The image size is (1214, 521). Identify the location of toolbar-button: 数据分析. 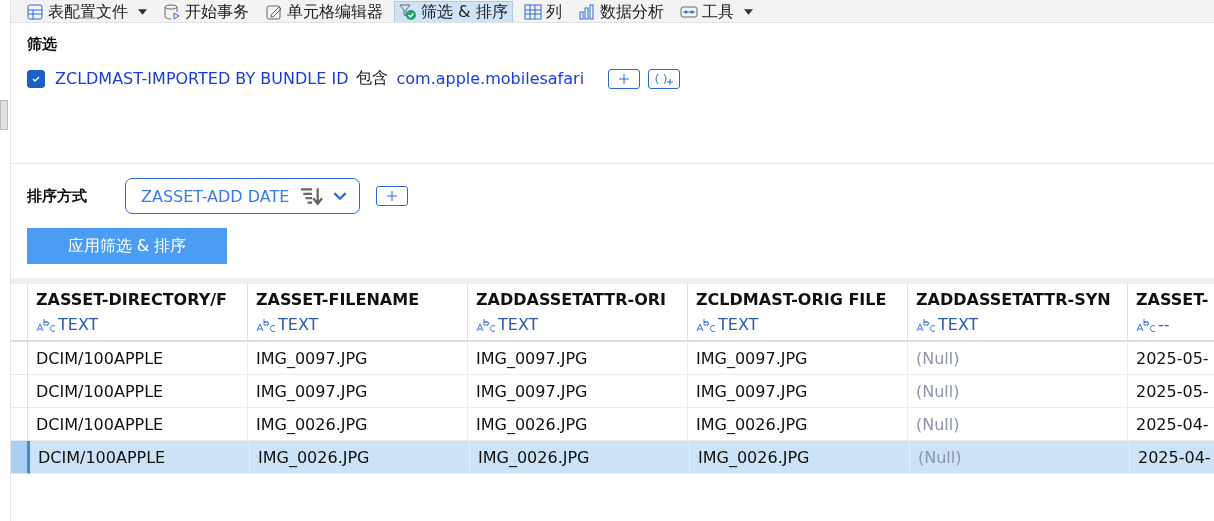
(620, 11).